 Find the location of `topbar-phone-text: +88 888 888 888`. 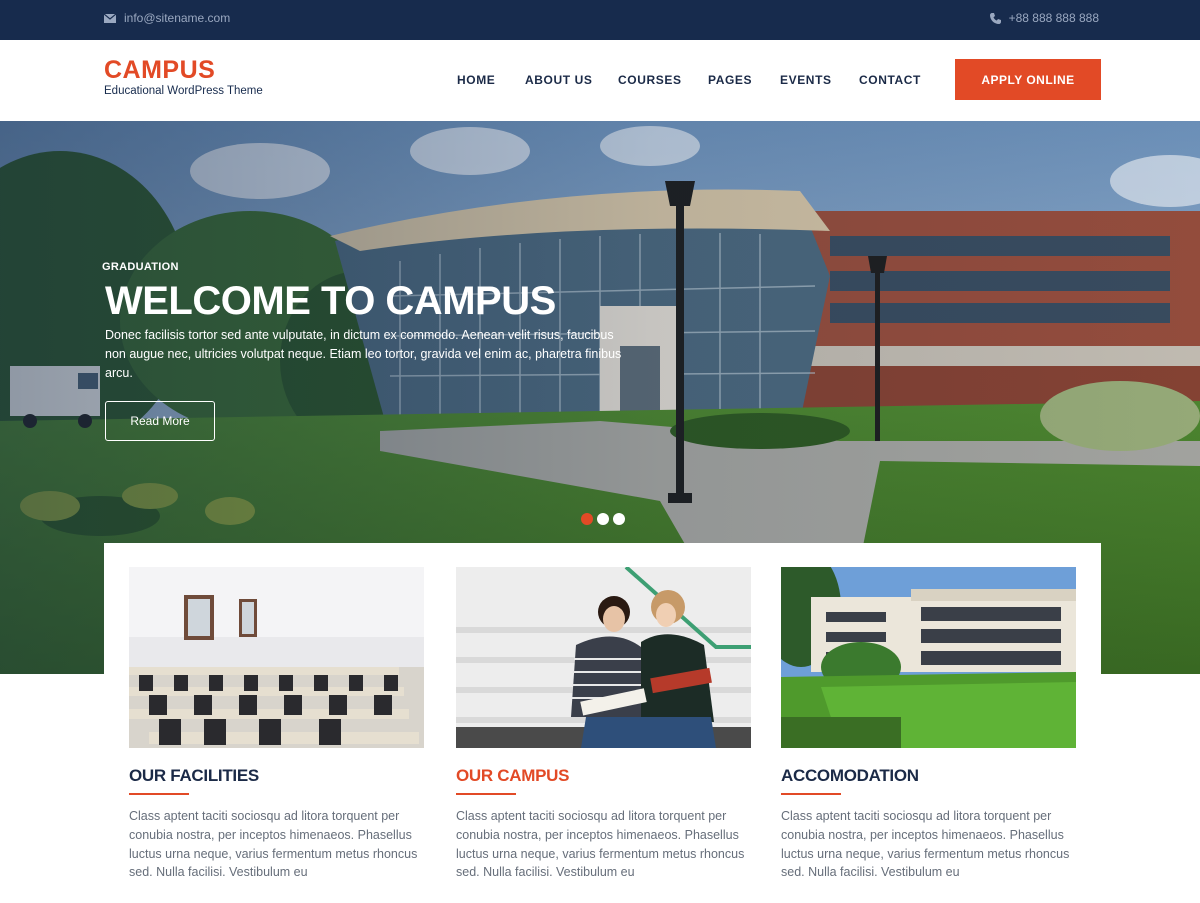

topbar-phone-text: +88 888 888 888 is located at coordinates (1053, 18).